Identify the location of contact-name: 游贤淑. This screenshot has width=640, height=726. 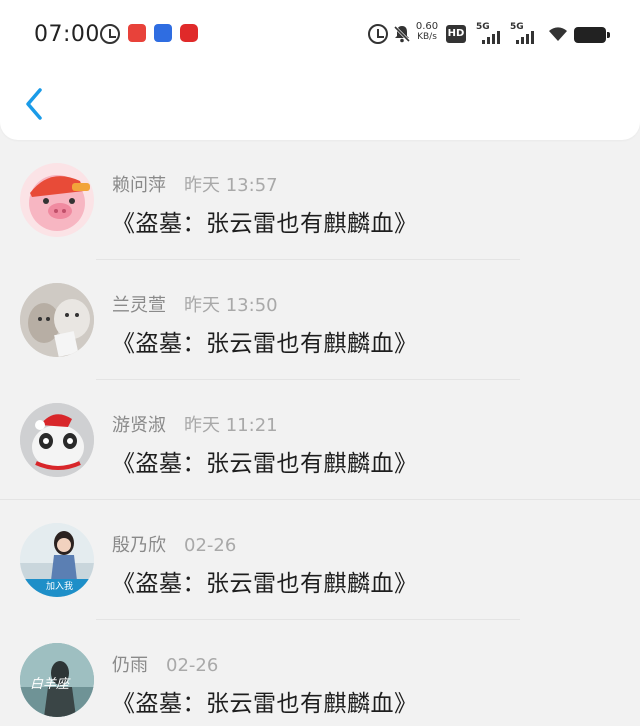
(139, 425).